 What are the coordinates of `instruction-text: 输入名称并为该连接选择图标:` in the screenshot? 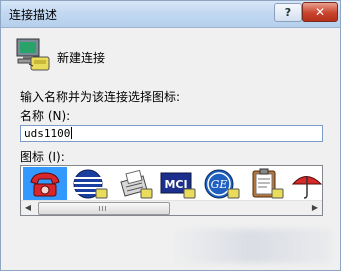 It's located at (100, 97).